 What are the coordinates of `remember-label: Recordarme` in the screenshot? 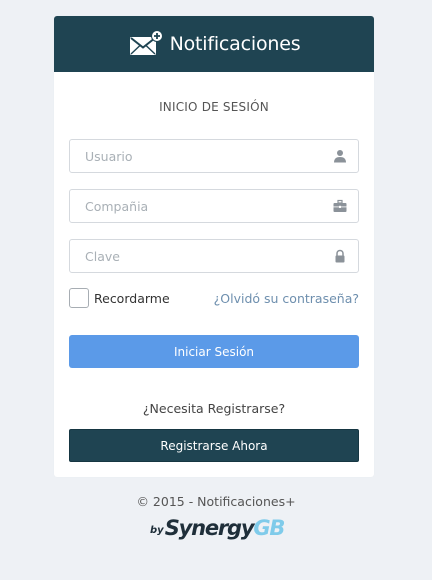 It's located at (132, 298).